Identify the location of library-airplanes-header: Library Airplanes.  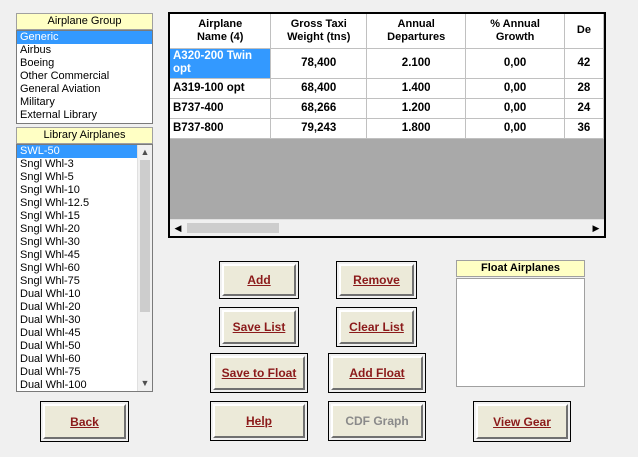
(84, 135).